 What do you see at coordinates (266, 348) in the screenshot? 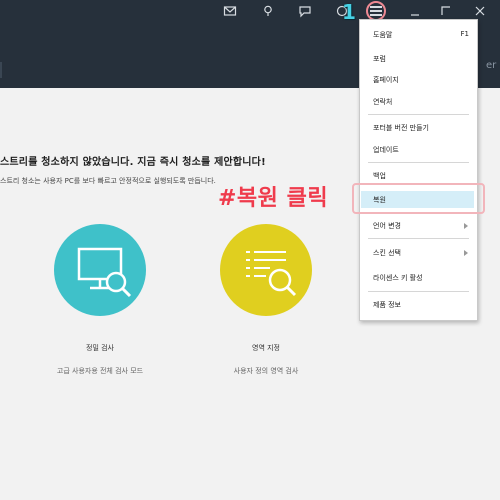
I see `area-scan-title: 영역 지정` at bounding box center [266, 348].